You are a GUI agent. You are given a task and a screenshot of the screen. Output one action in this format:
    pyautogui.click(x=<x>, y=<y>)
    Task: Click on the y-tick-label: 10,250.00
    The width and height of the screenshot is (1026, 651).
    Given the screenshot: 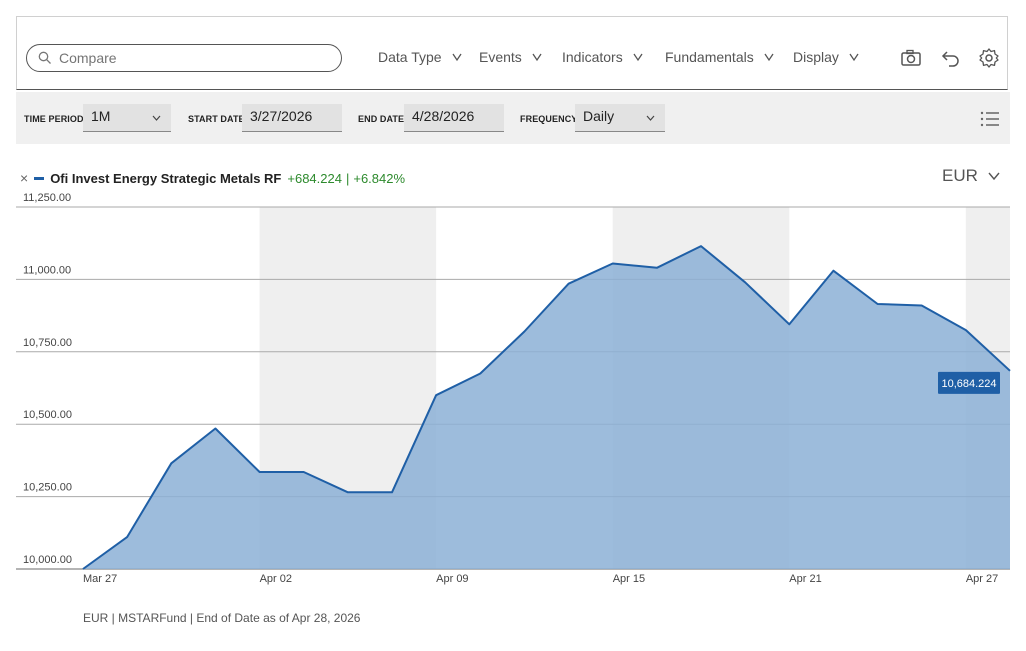 What is the action you would take?
    pyautogui.click(x=47, y=488)
    